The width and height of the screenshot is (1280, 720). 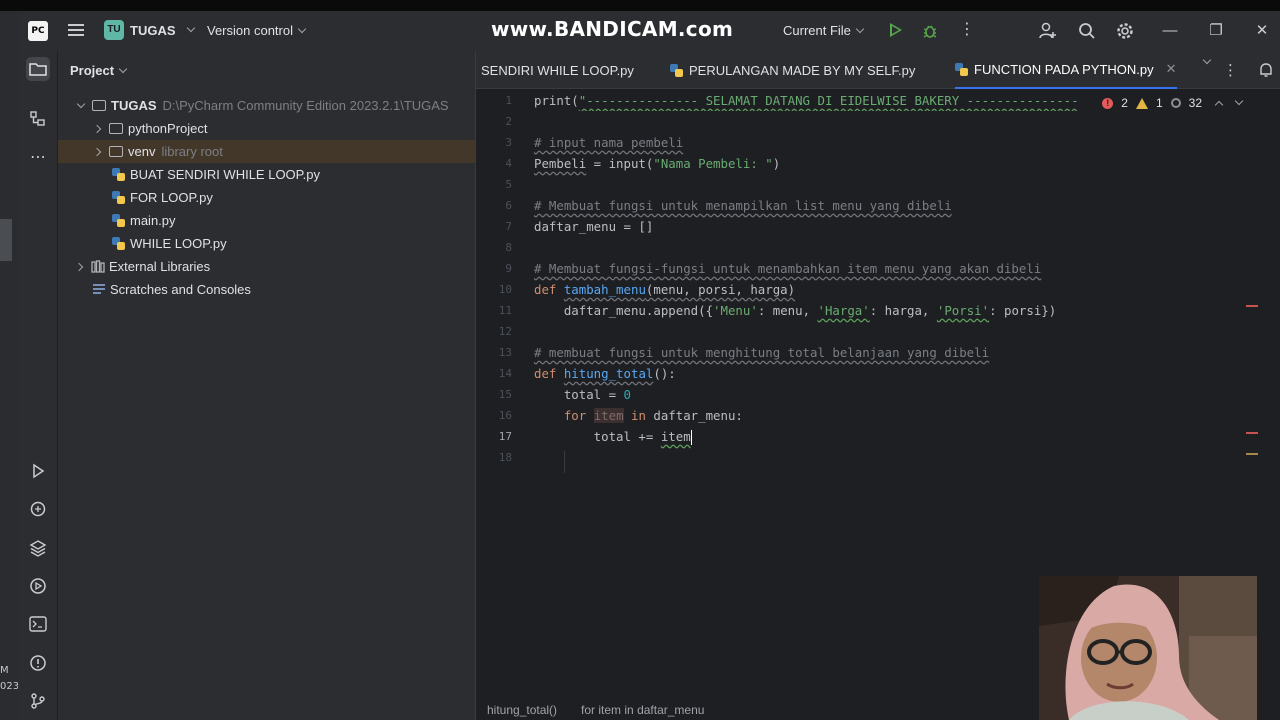 What do you see at coordinates (10, 686) in the screenshot?
I see `desktop-edge-text: 023` at bounding box center [10, 686].